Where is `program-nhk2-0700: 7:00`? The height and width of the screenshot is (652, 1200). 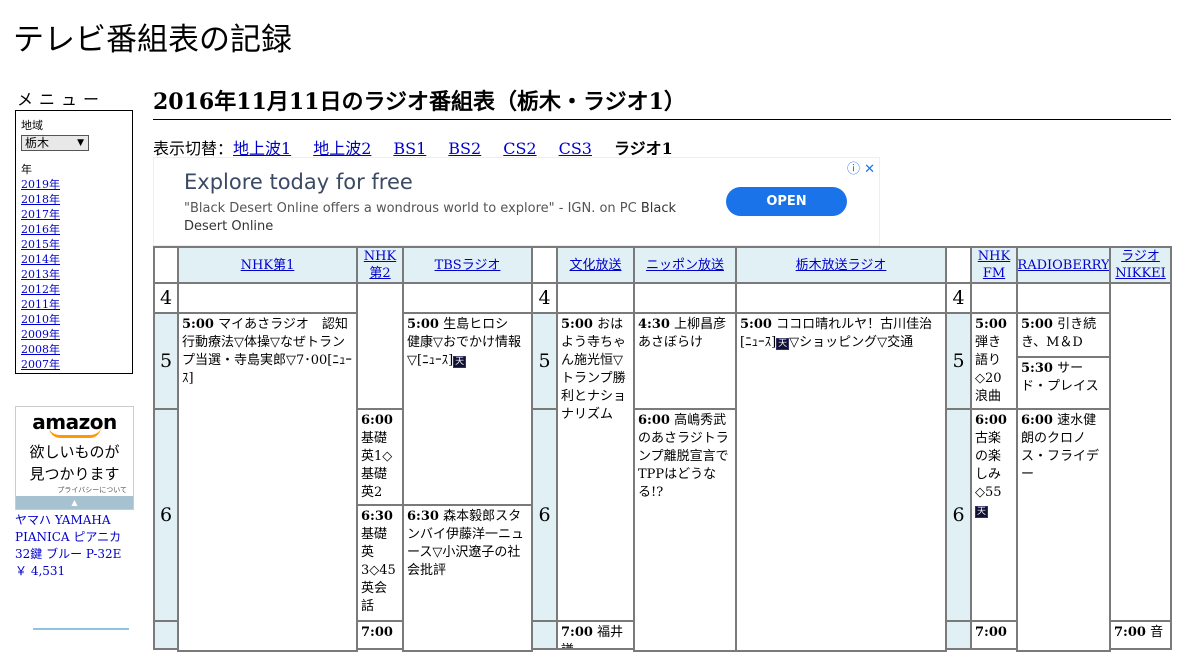
program-nhk2-0700: 7:00 is located at coordinates (380, 635).